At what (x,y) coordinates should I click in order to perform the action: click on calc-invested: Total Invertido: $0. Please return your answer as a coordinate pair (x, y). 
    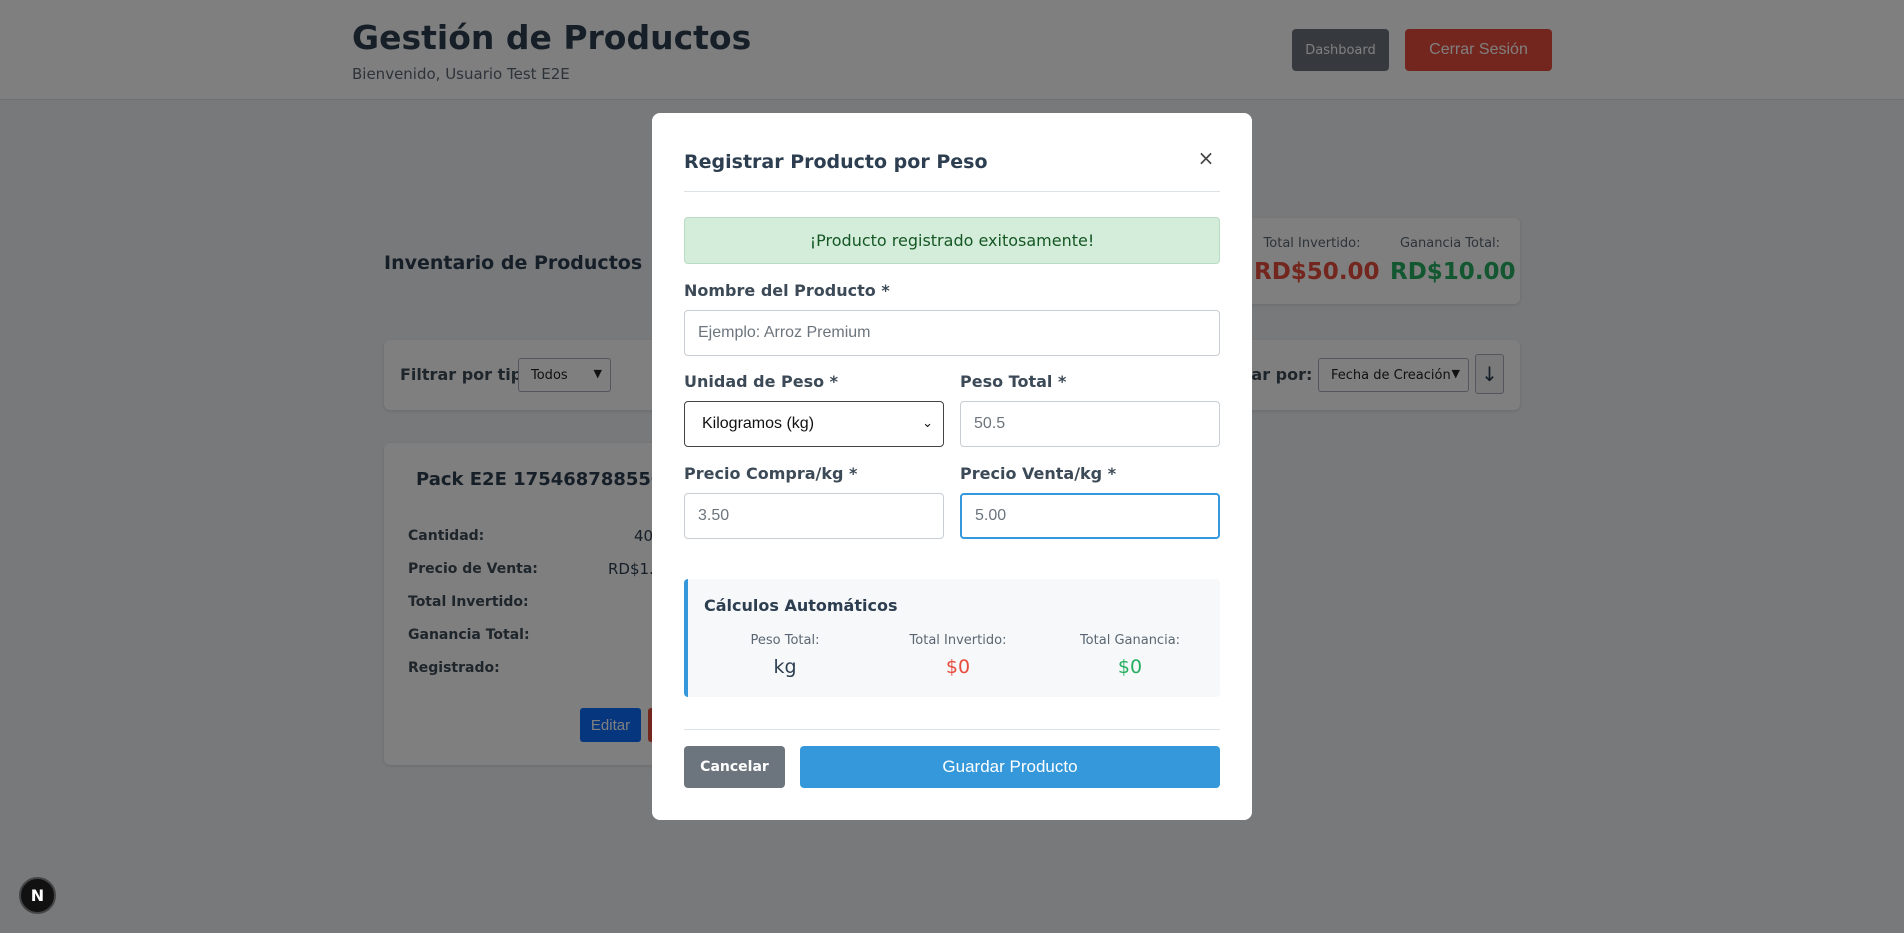
    Looking at the image, I should click on (958, 655).